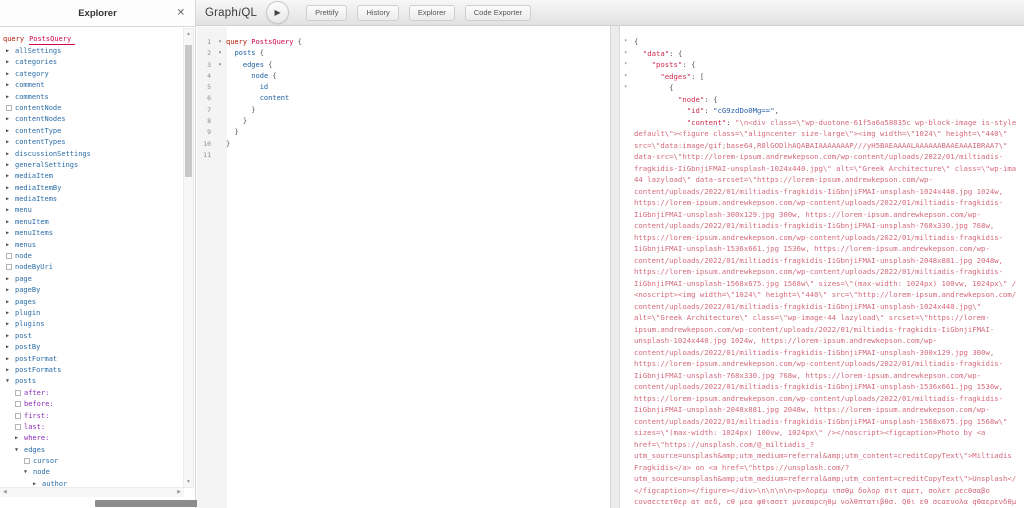 This screenshot has width=1024, height=508. I want to click on explorer-item-contentTypes: ▶ contentTypes, so click(93, 142).